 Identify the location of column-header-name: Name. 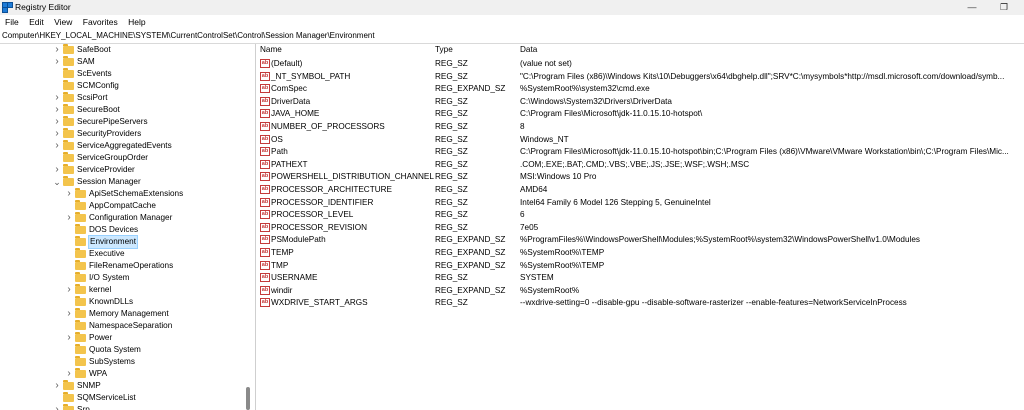
(271, 50).